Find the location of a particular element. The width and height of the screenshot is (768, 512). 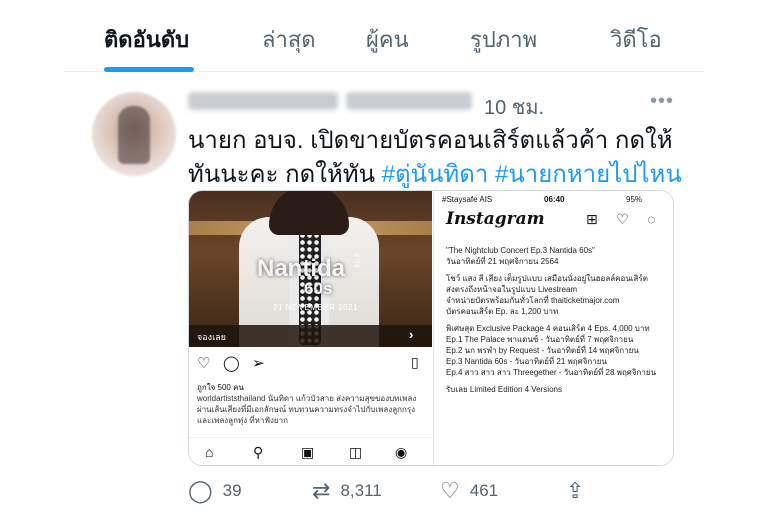

chevron-right-icon: › is located at coordinates (411, 334).